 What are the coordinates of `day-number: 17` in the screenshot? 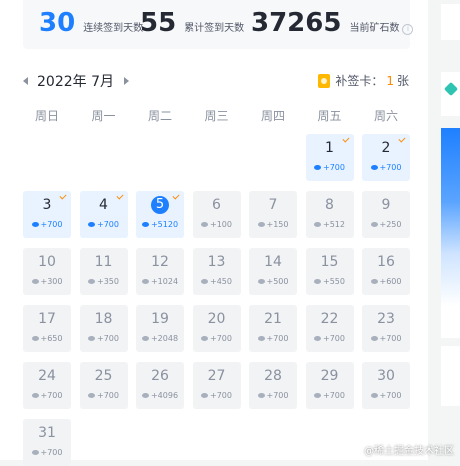 It's located at (47, 319).